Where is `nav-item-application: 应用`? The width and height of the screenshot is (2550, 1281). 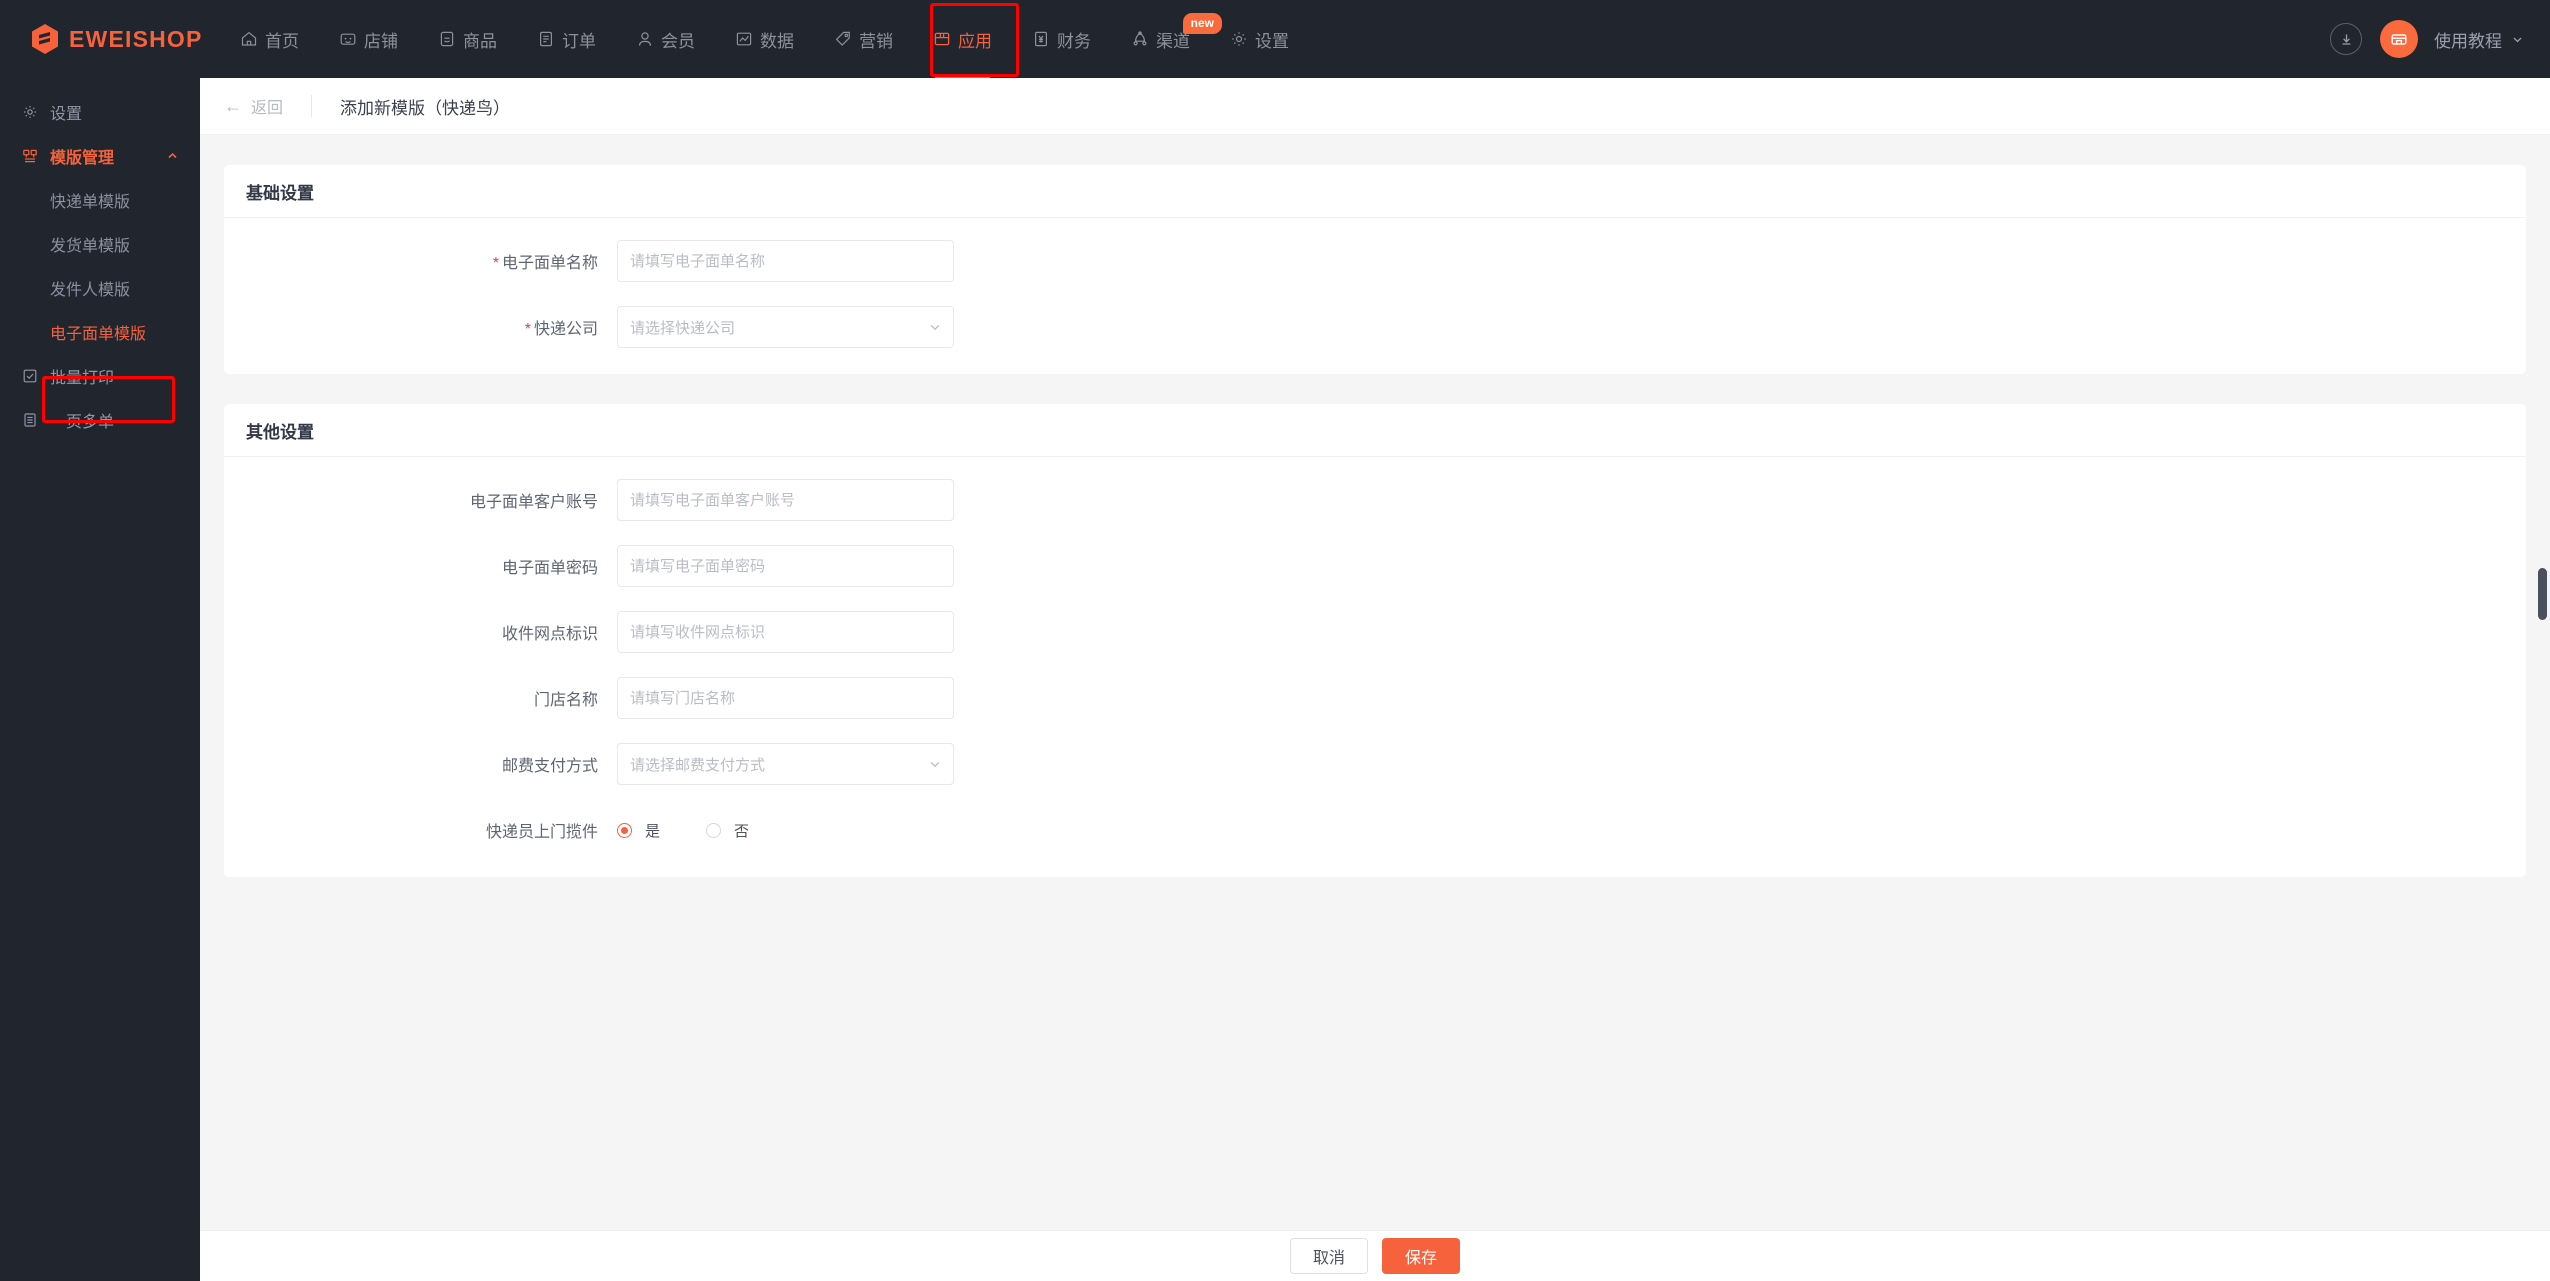
nav-item-application: 应用 is located at coordinates (962, 39).